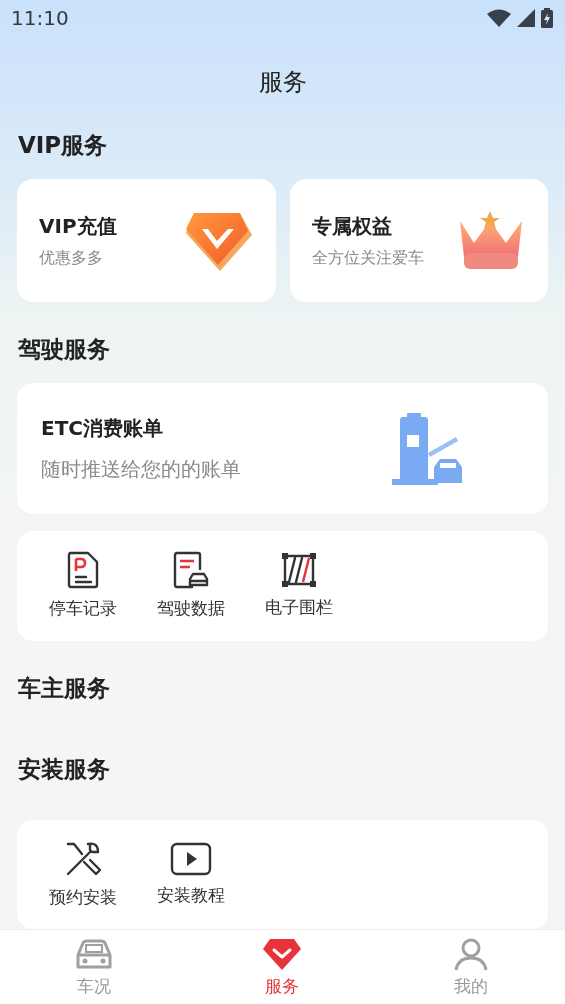  Describe the element at coordinates (78, 226) in the screenshot. I see `card-title: VIP充值` at that location.